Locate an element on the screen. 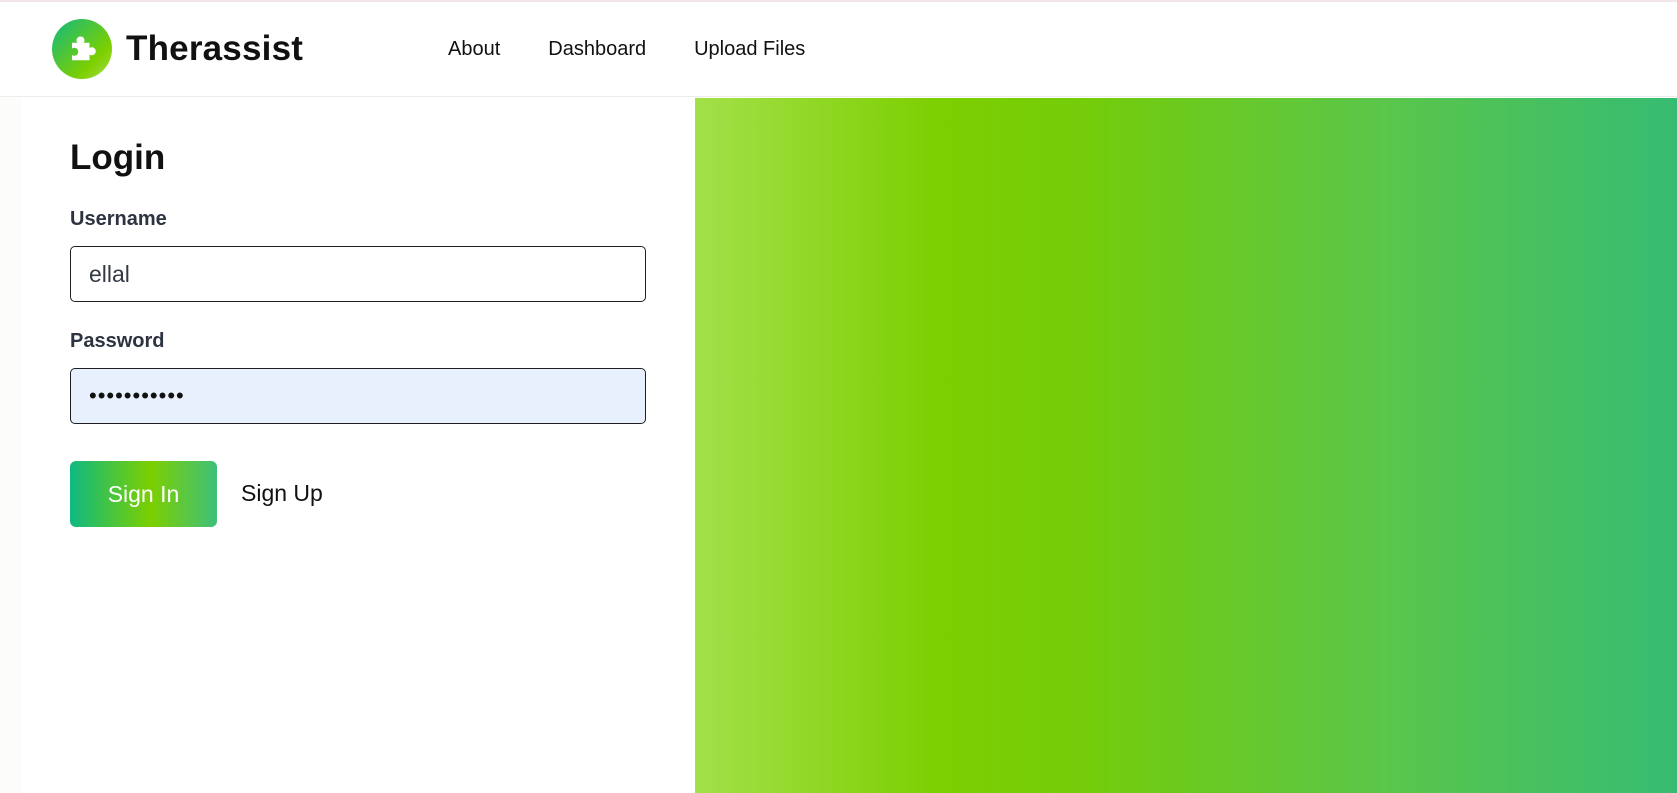 Image resolution: width=1677 pixels, height=793 pixels. password-input: ••••••••••• is located at coordinates (358, 396).